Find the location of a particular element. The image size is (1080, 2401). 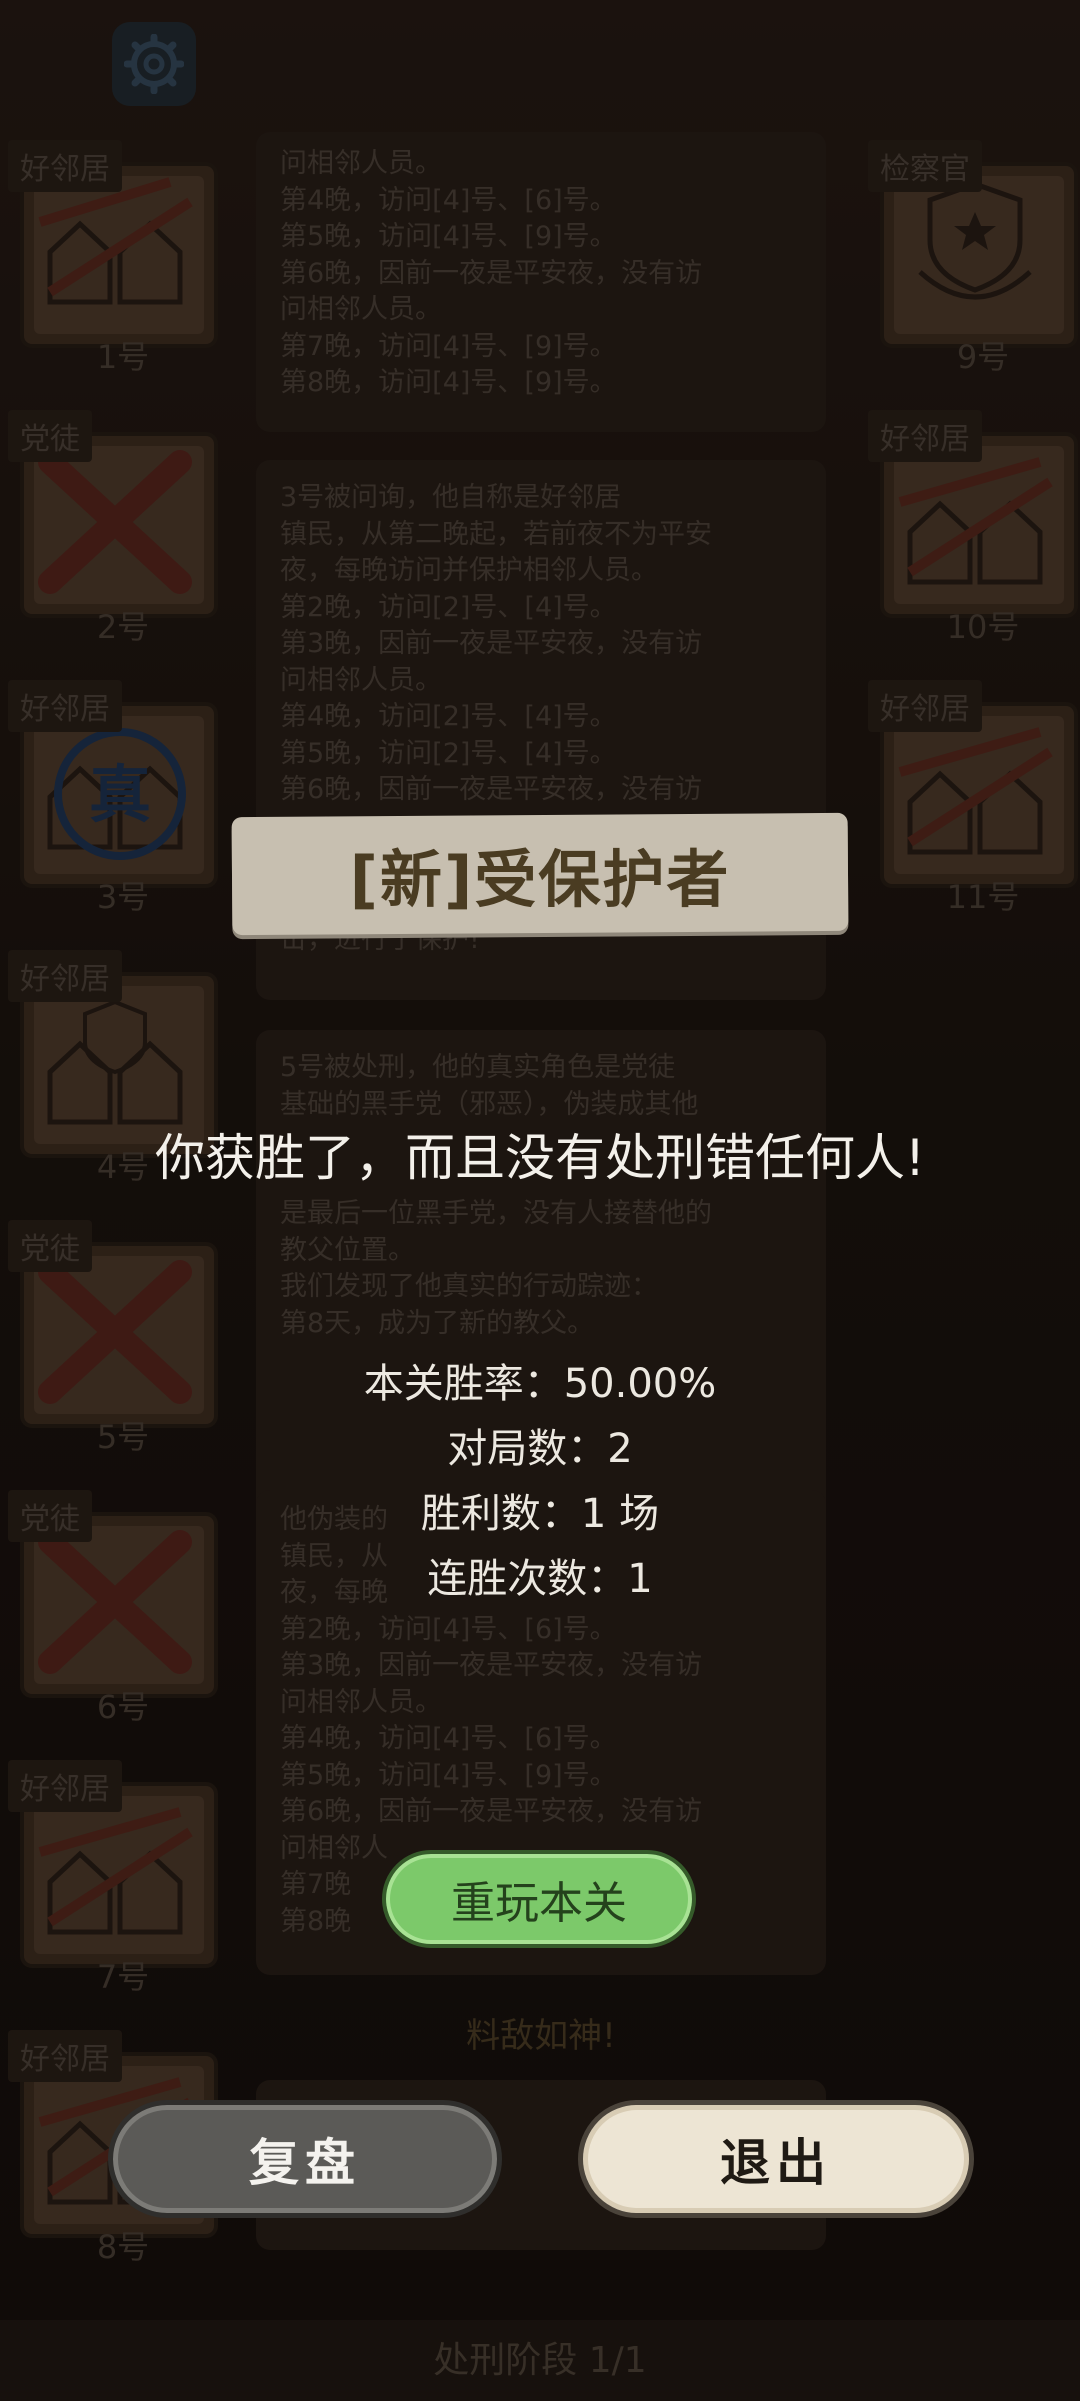

replay-level-button: 重玩本关 is located at coordinates (539, 1899).